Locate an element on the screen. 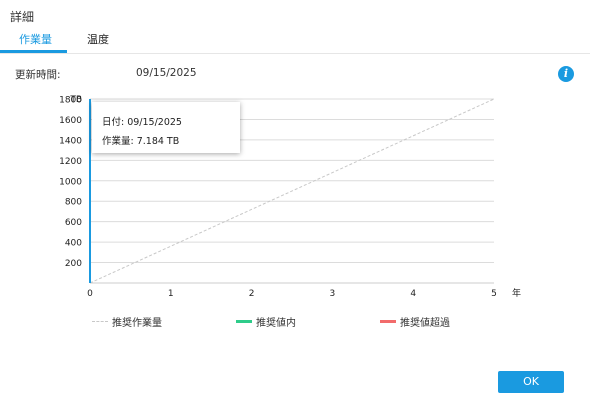 The image size is (590, 393). legend-item-within-recommended: 推奨値内 is located at coordinates (266, 321).